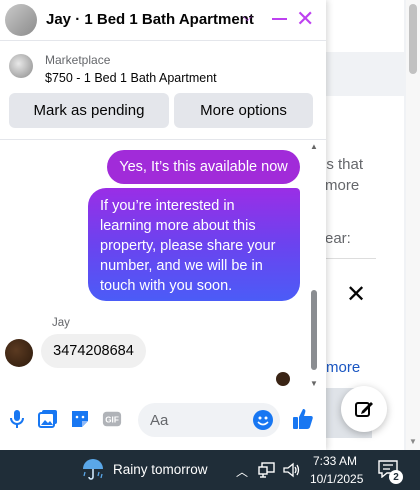 This screenshot has width=420, height=490. What do you see at coordinates (209, 420) in the screenshot?
I see `message-input: Aa` at bounding box center [209, 420].